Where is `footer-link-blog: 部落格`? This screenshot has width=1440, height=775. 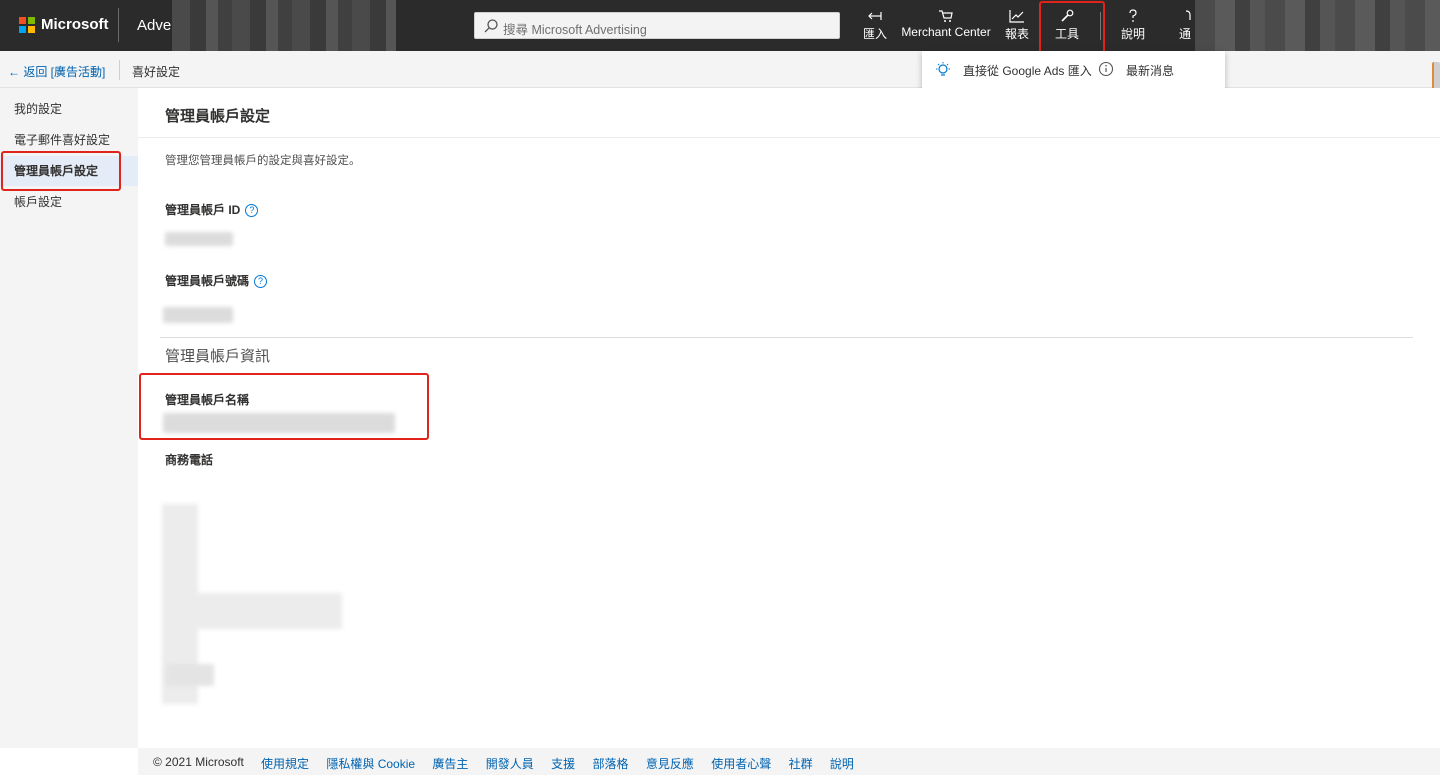 footer-link-blog: 部落格 is located at coordinates (610, 764).